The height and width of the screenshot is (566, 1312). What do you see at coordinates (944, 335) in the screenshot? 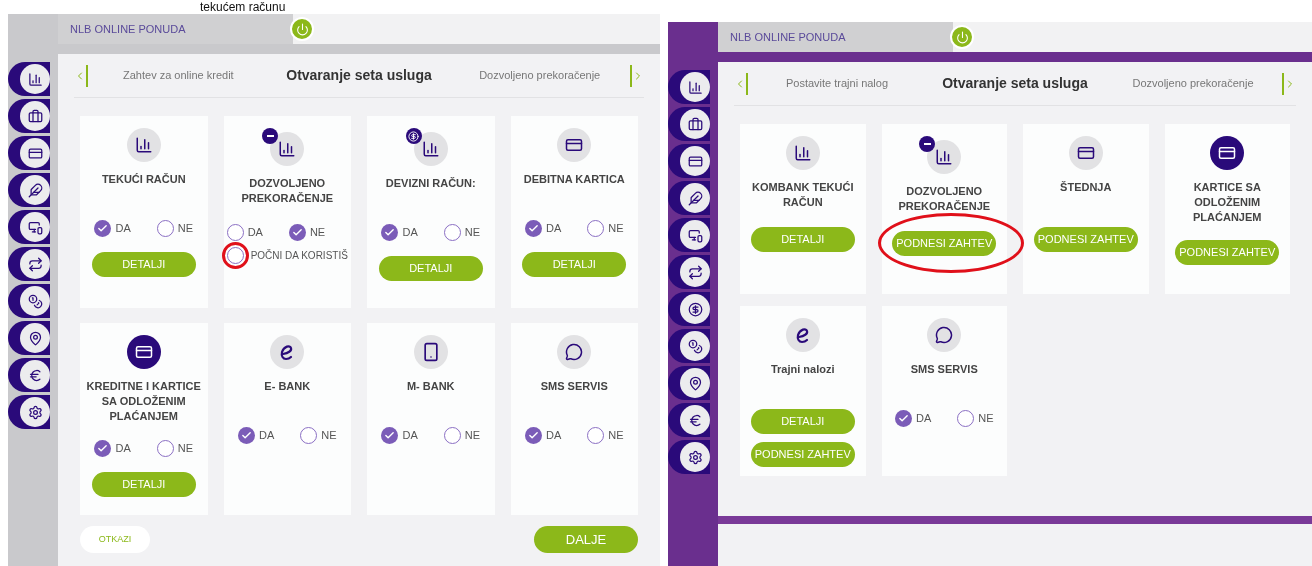
I see `chat-icon` at bounding box center [944, 335].